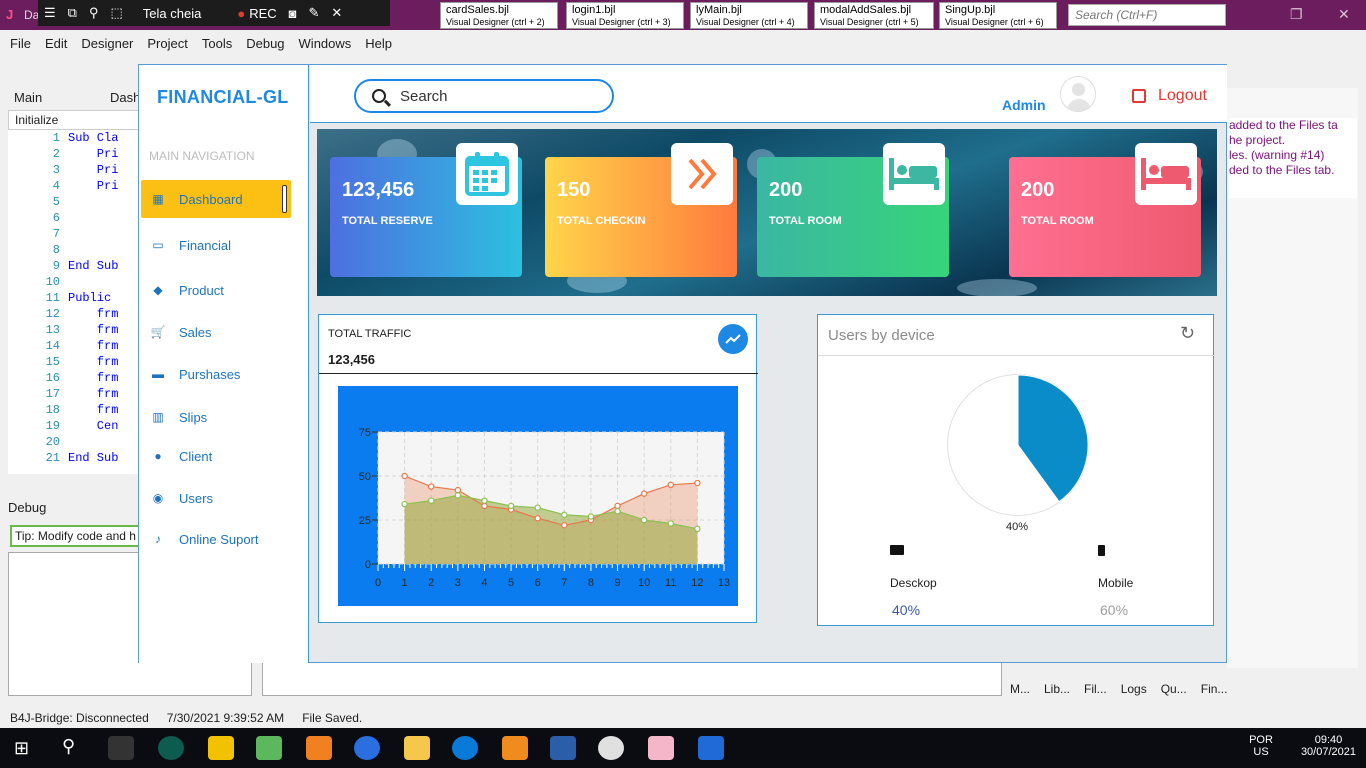 The height and width of the screenshot is (768, 1366). Describe the element at coordinates (1147, 15) in the screenshot. I see `ide-search-input: Search (Ctrl+F)` at that location.